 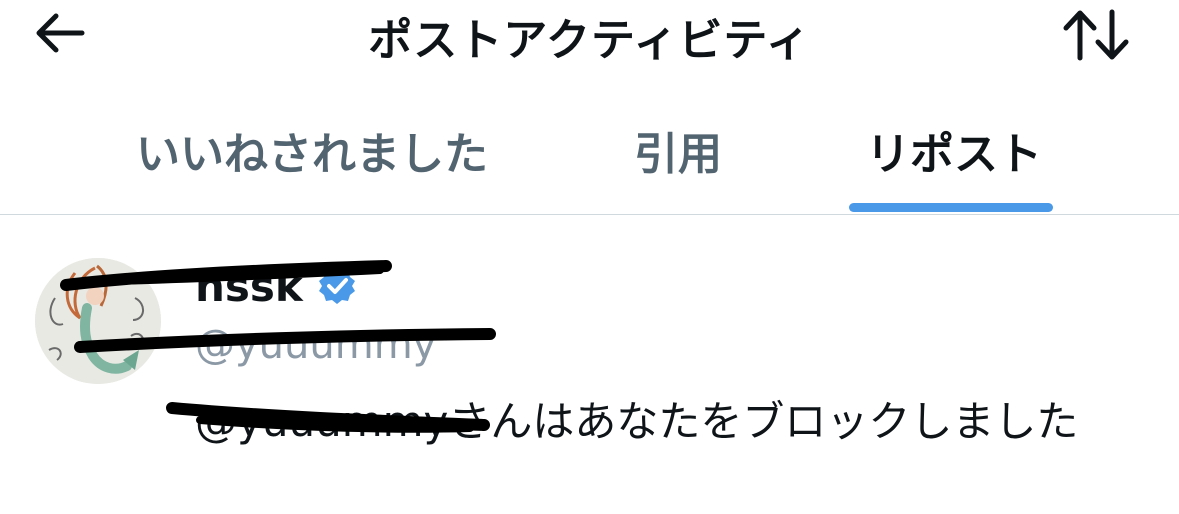 I want to click on blocked-notice: @yuuummyさんはあなたをブロックしました, so click(x=637, y=421).